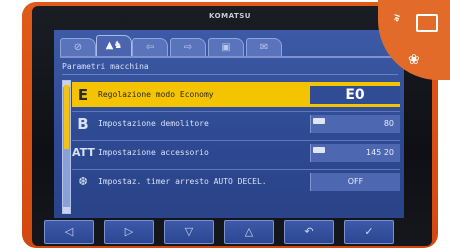 The height and width of the screenshot is (248, 450). I want to click on fkey-right-button: ▷, so click(129, 232).